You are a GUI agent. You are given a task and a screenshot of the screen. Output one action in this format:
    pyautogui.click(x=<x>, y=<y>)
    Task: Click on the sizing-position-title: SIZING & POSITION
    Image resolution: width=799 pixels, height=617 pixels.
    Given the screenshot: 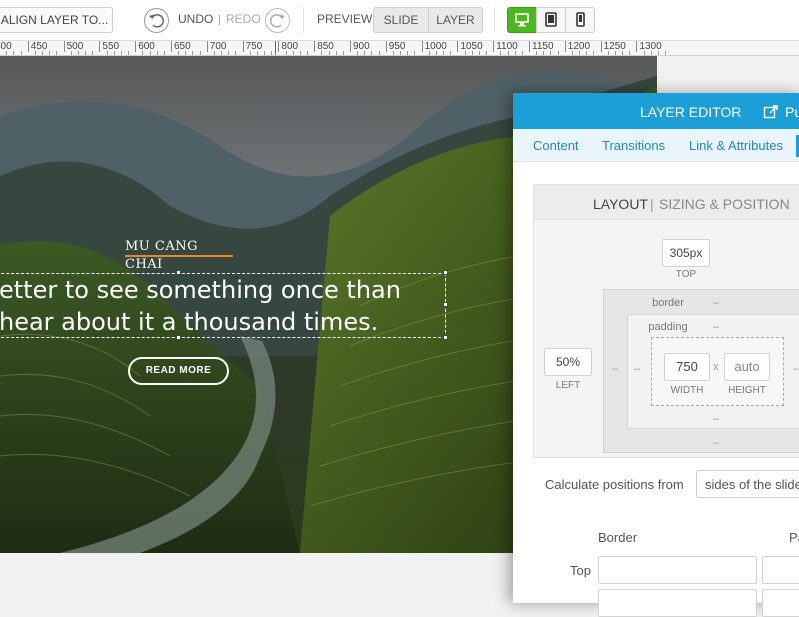 What is the action you would take?
    pyautogui.click(x=724, y=204)
    